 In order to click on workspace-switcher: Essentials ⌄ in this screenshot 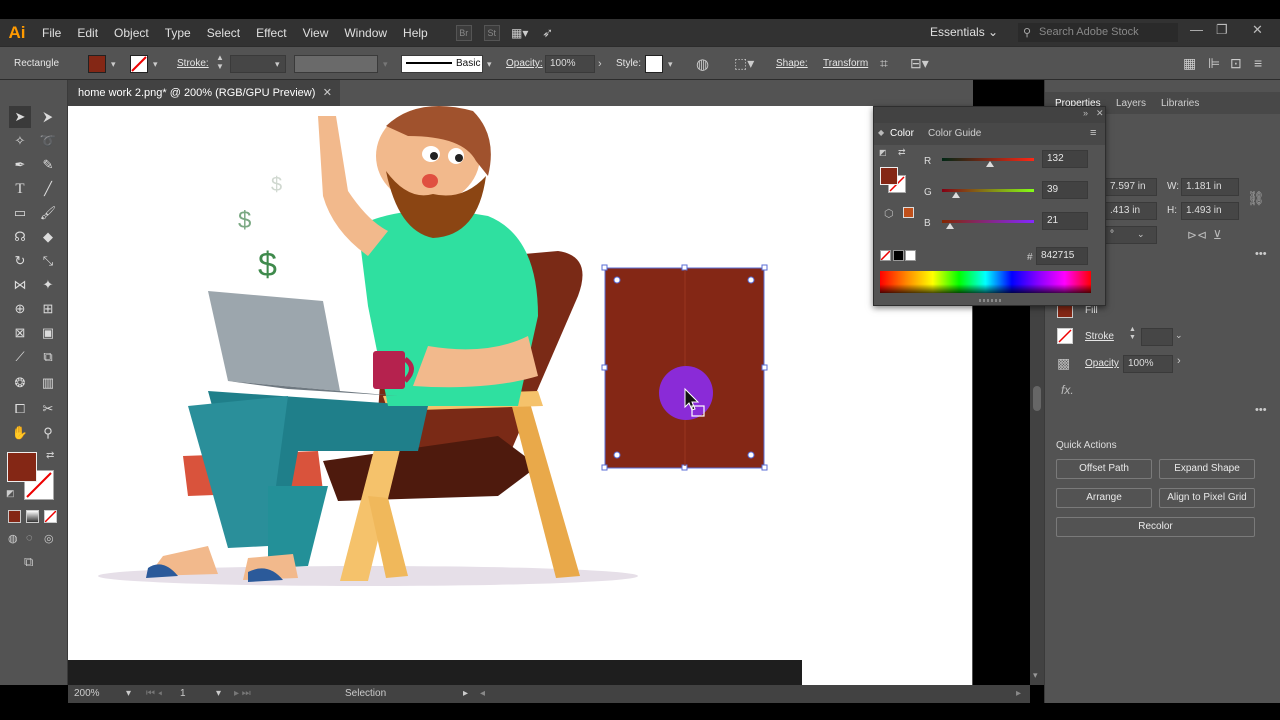, I will do `click(964, 32)`.